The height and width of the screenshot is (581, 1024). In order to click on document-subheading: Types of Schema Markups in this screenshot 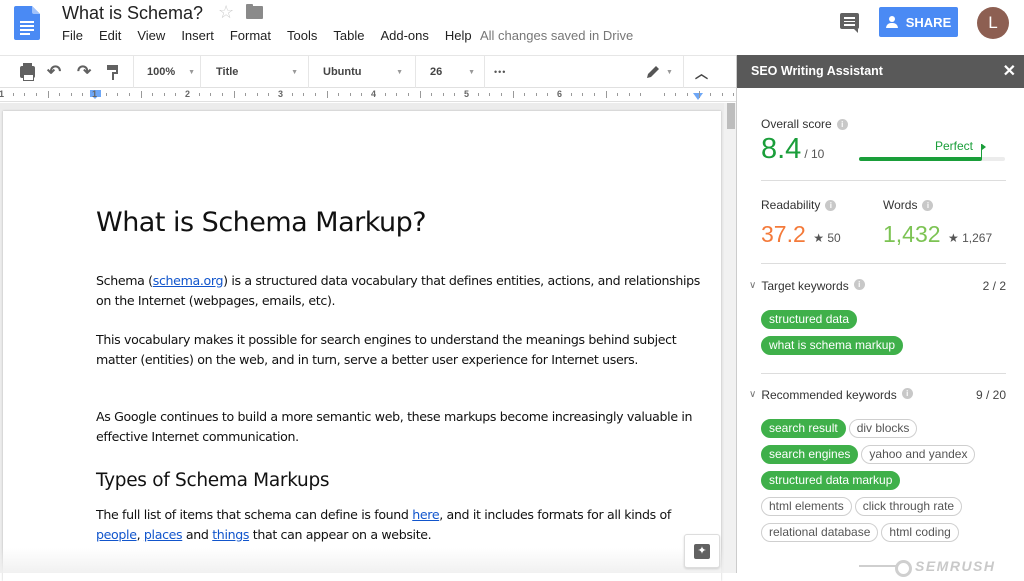, I will do `click(213, 480)`.